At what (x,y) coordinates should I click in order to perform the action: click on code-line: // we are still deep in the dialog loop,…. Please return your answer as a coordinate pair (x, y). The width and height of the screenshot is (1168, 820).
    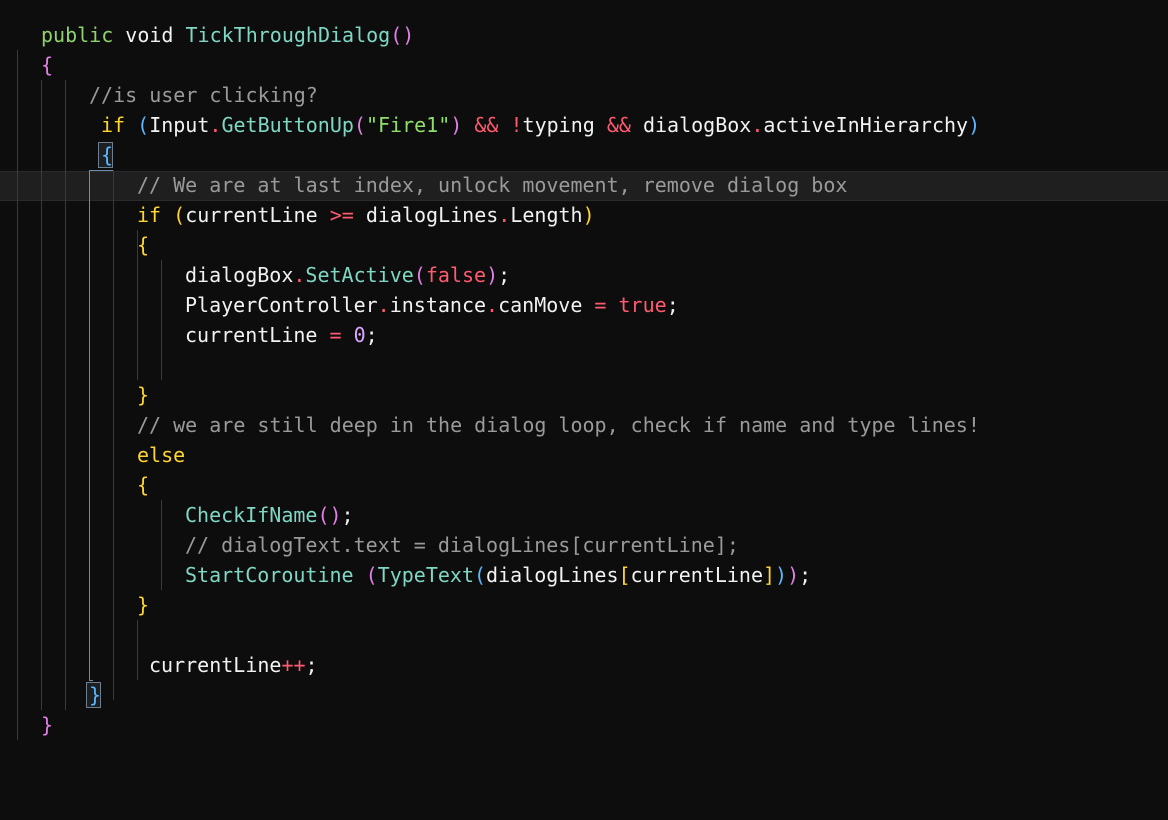
    Looking at the image, I should click on (558, 425).